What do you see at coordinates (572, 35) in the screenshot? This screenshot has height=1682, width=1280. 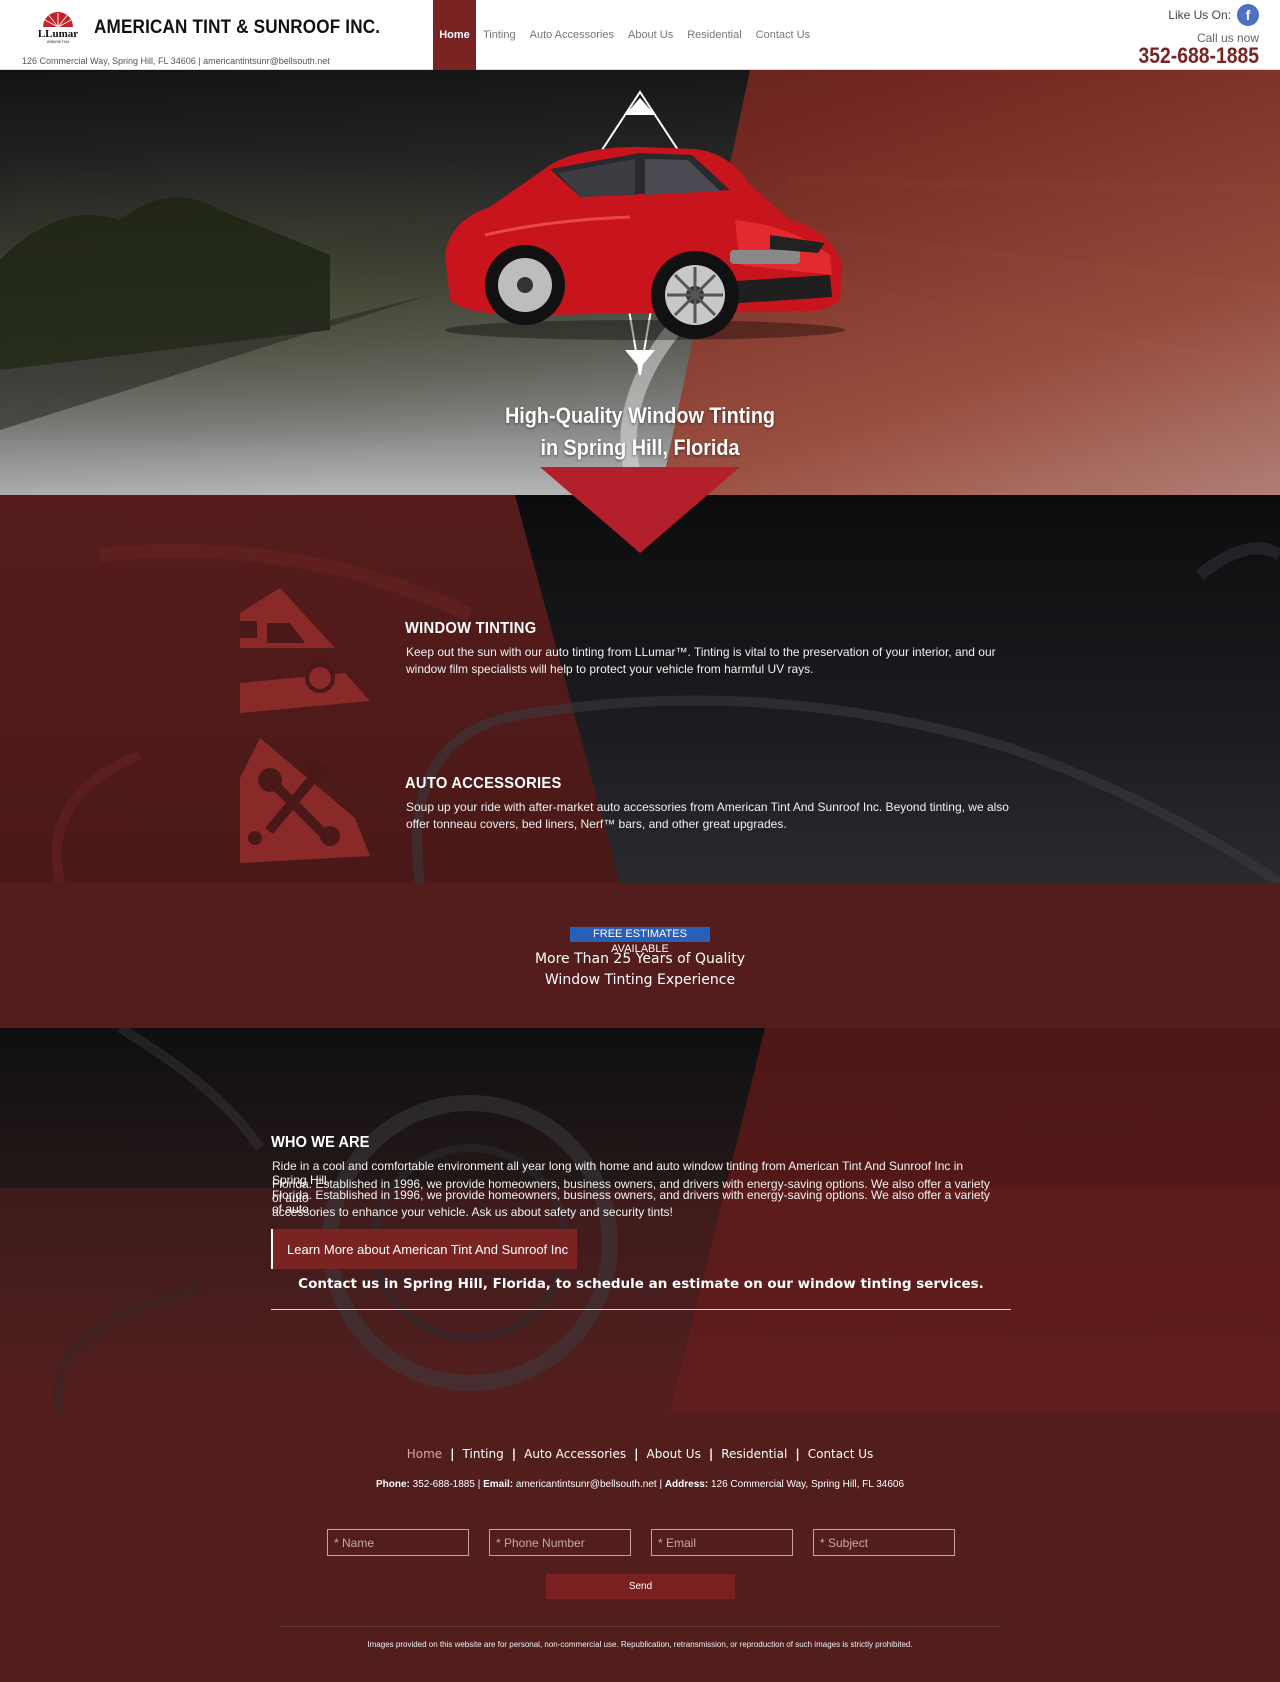 I see `nav-auto-accessories: Auto Accessories` at bounding box center [572, 35].